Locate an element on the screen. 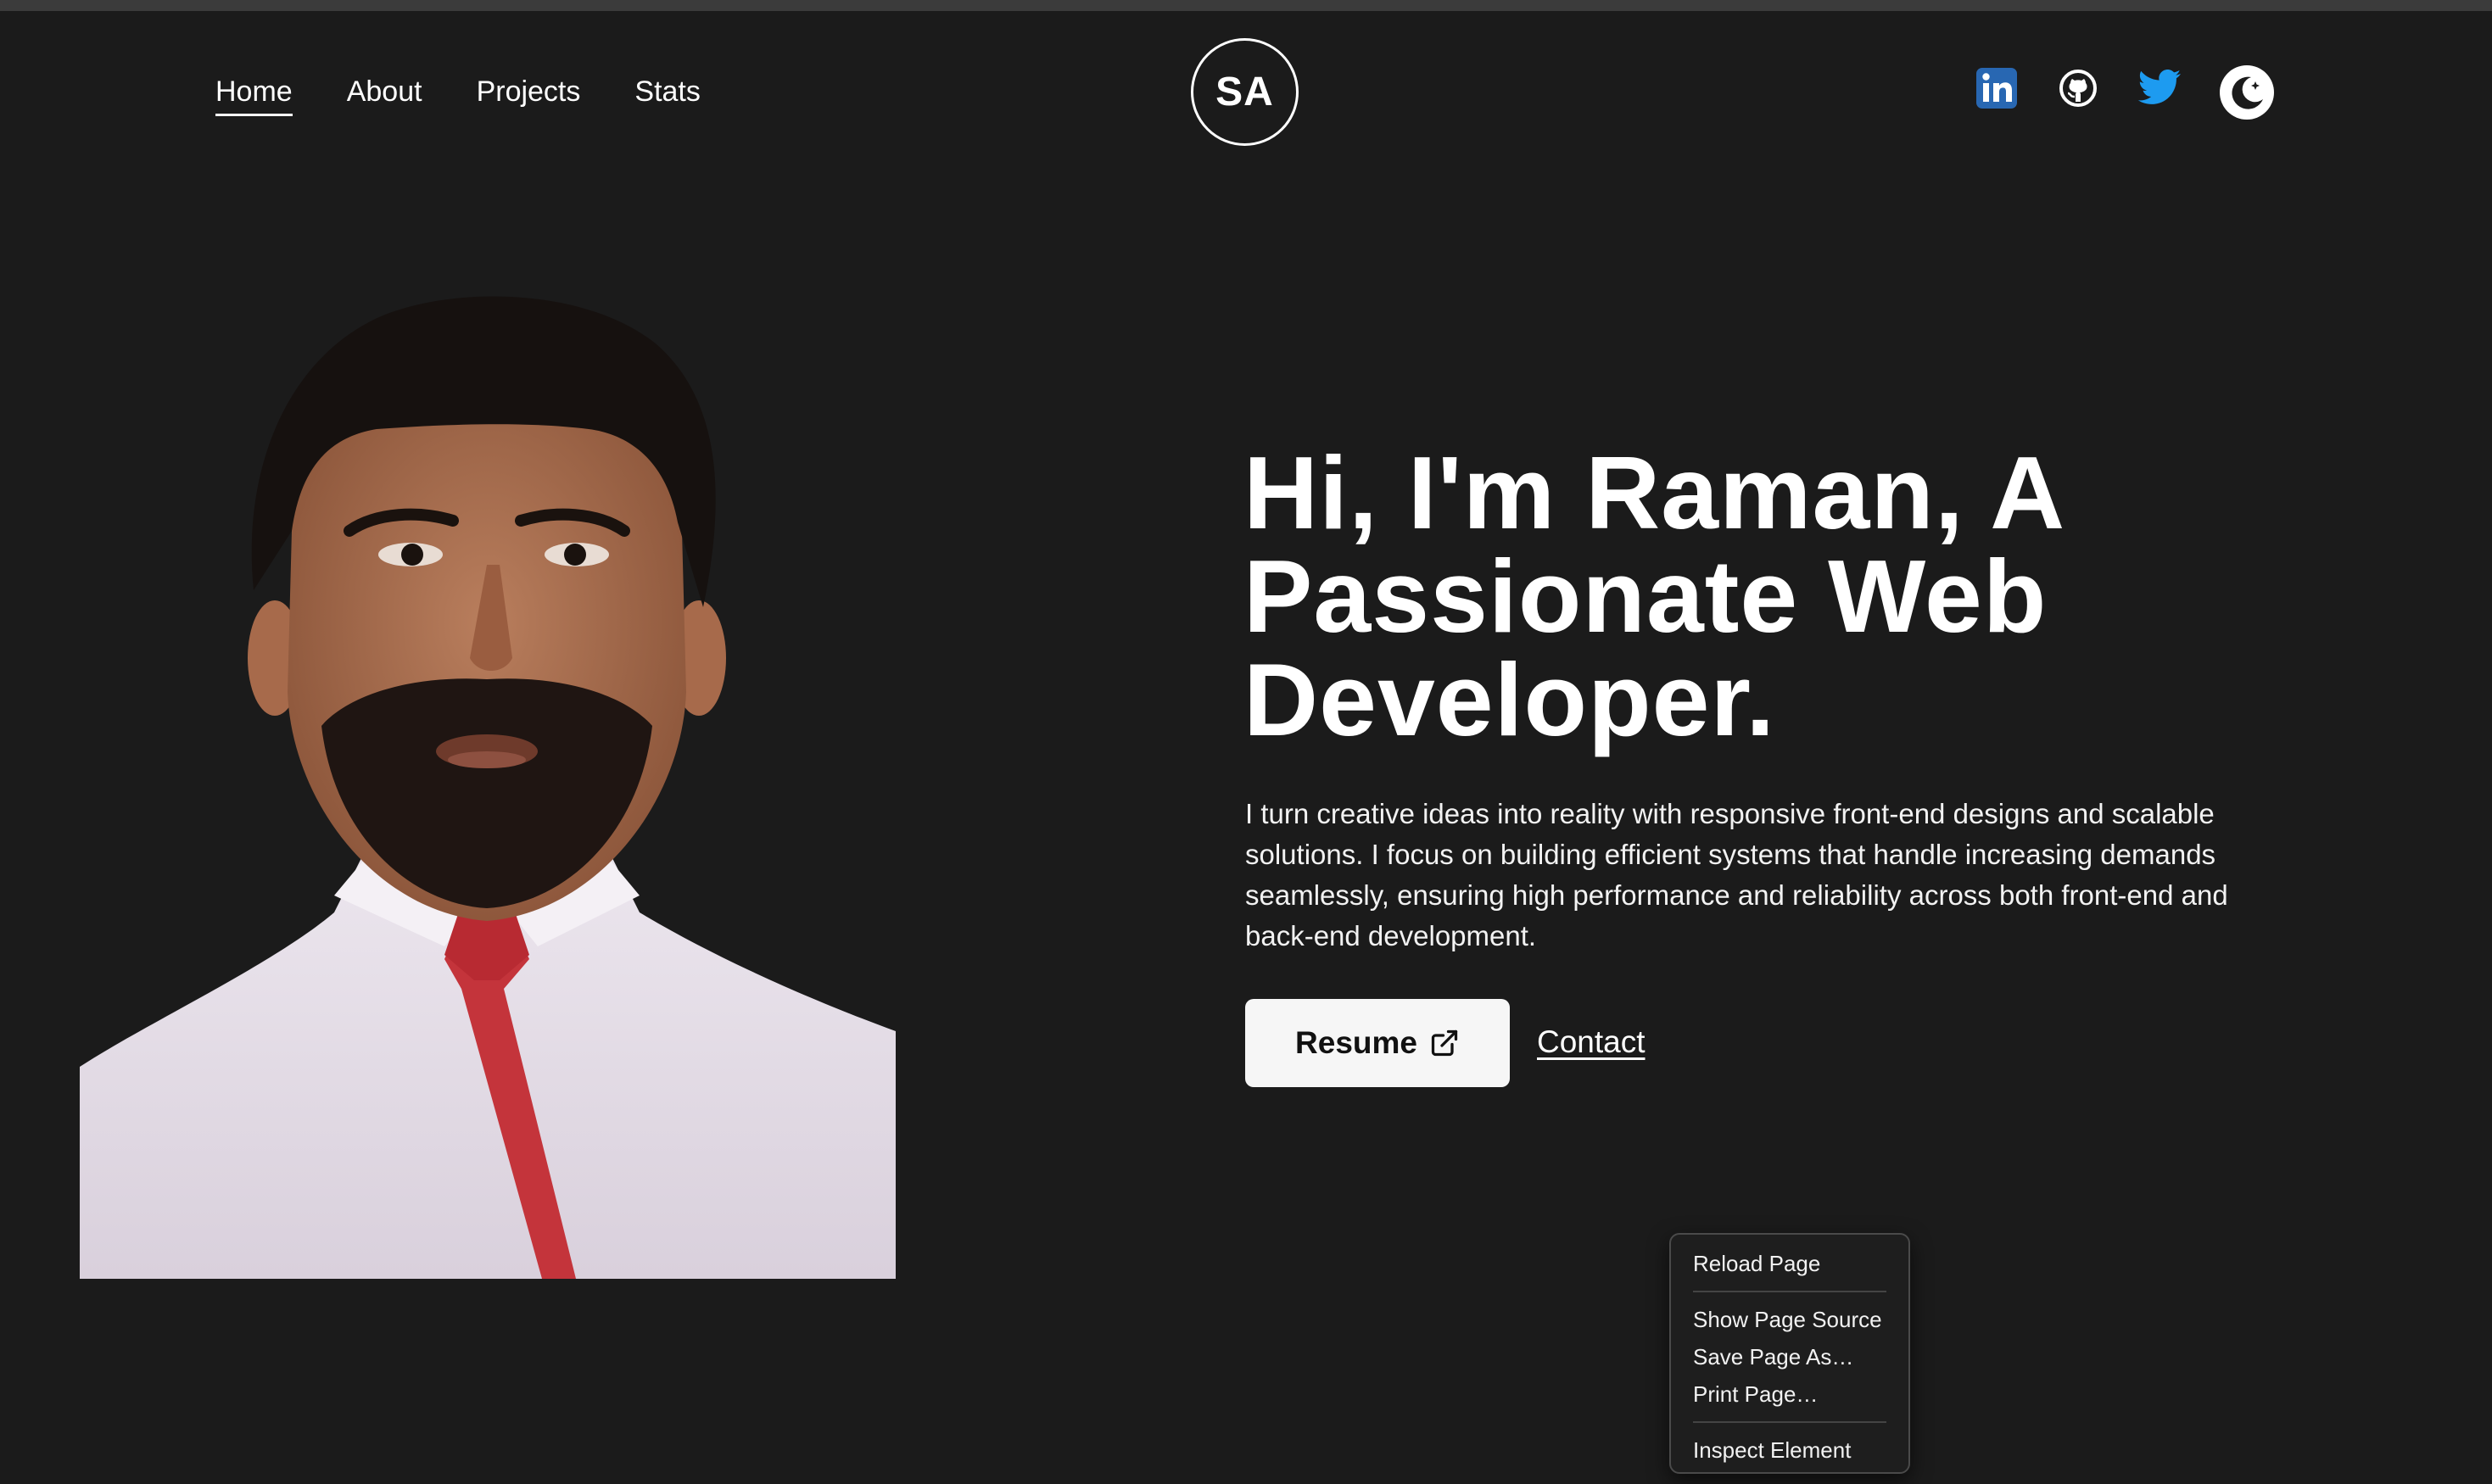  headline-line: Passionate Web is located at coordinates (1645, 596).